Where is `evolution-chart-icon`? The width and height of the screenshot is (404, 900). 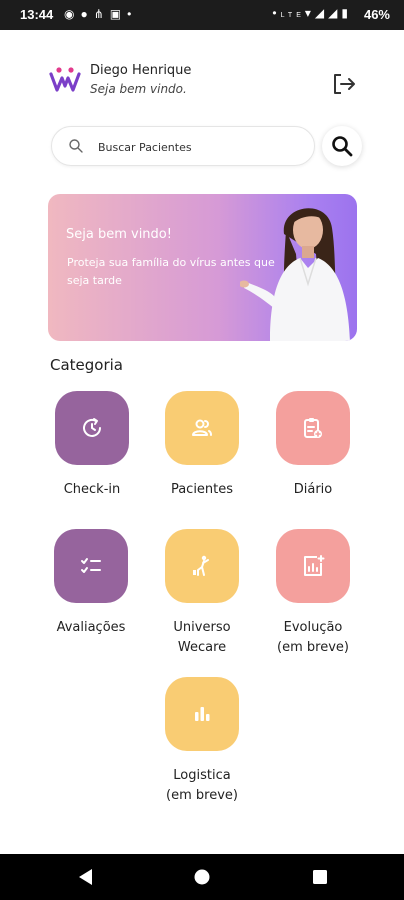 evolution-chart-icon is located at coordinates (314, 565).